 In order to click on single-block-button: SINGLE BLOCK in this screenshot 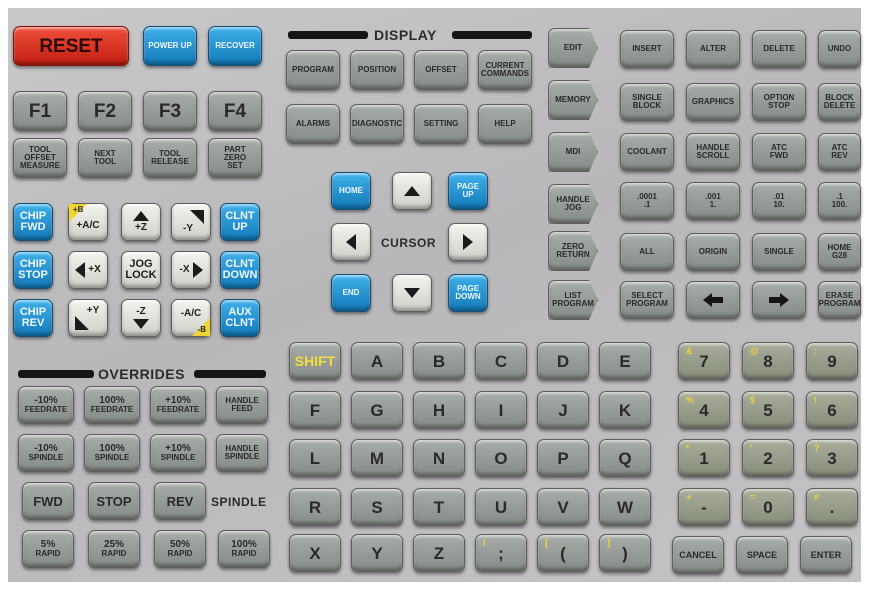, I will do `click(647, 102)`.